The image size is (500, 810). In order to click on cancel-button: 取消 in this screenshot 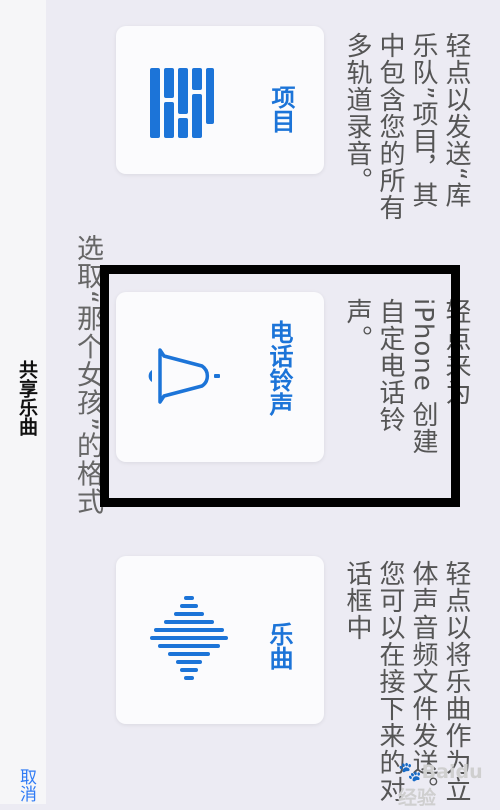, I will do `click(26, 785)`.